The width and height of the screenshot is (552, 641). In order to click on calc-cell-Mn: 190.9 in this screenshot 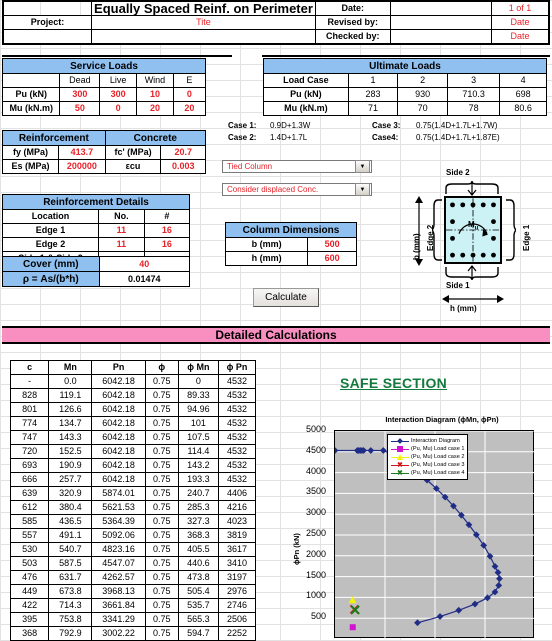, I will do `click(70, 465)`.